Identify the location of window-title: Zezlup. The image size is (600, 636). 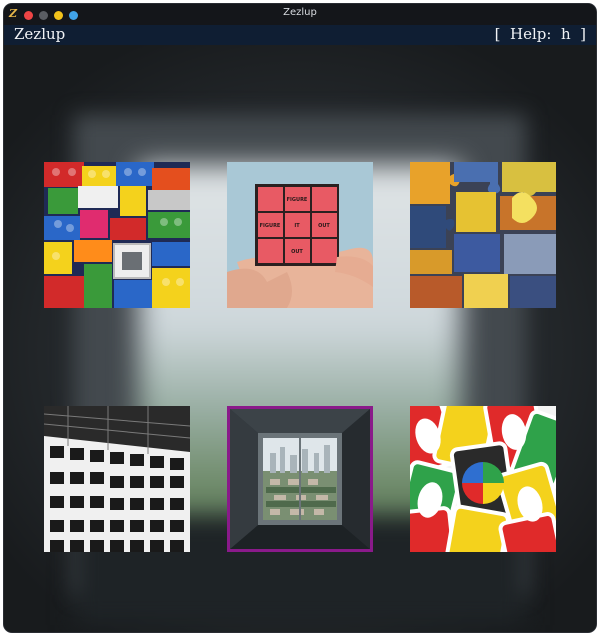
(300, 12).